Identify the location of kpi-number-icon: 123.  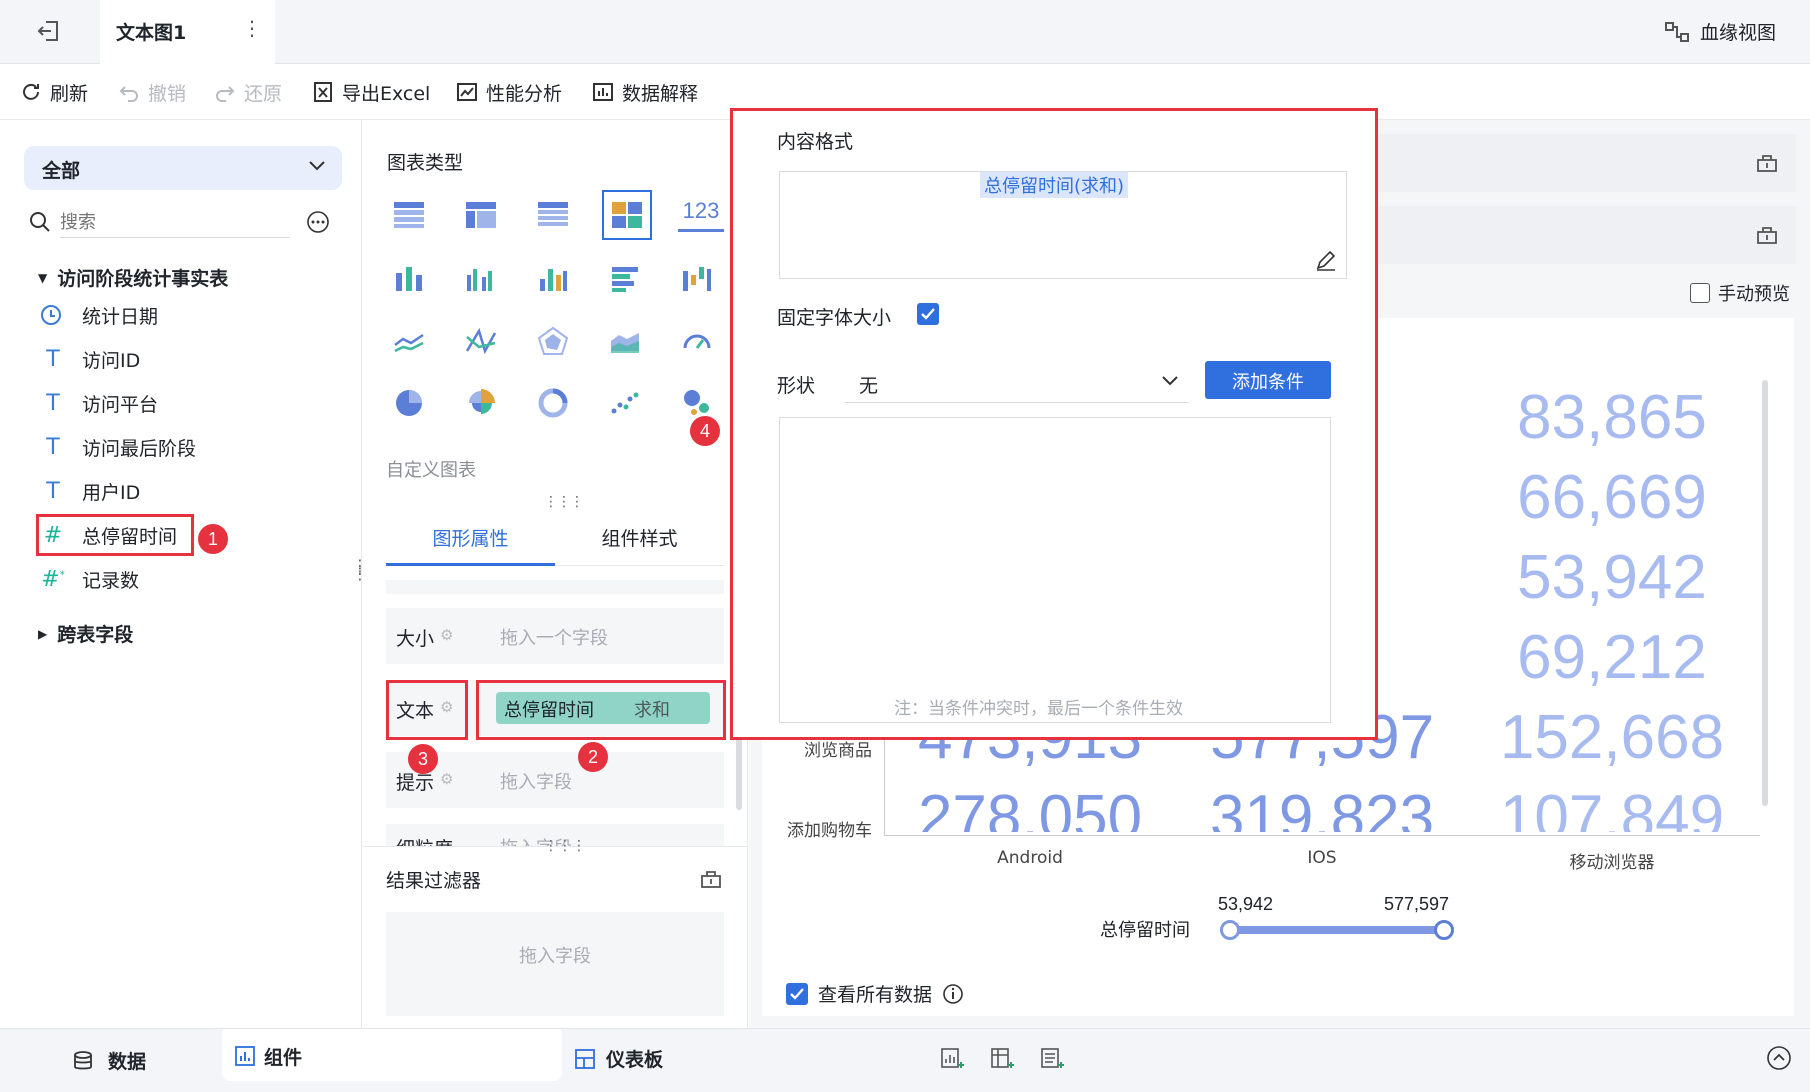
(701, 212).